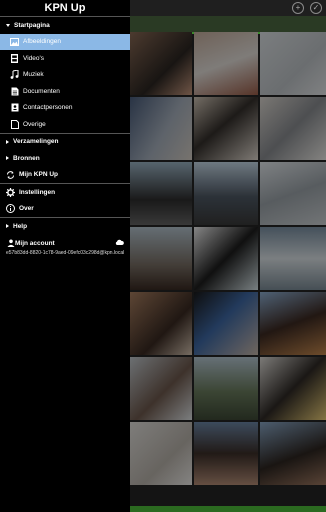  Describe the element at coordinates (65, 175) in the screenshot. I see `nav-item-mijn-kpn-up: Mijn KPN Up` at that location.